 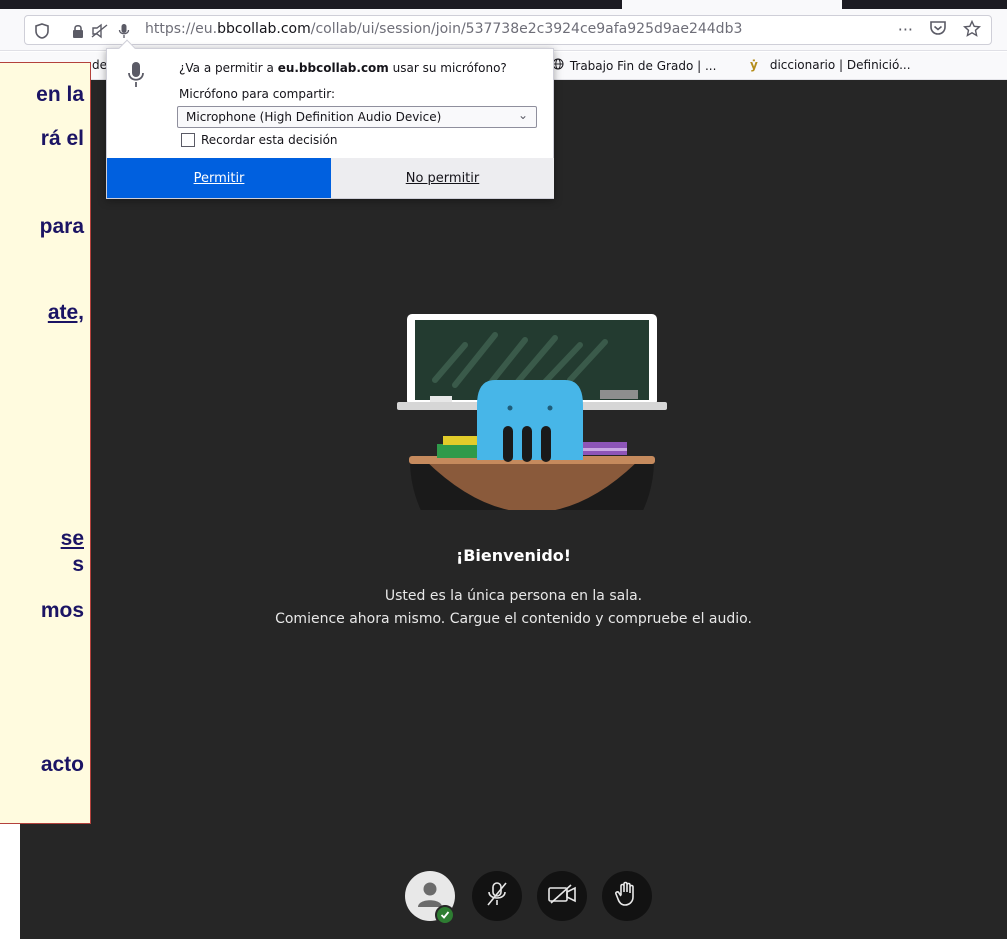 I want to click on microphone-button, so click(x=497, y=896).